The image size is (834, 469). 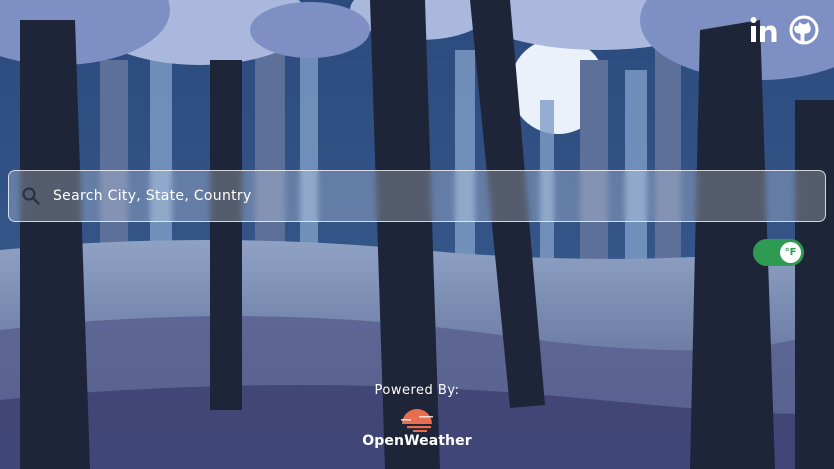 What do you see at coordinates (417, 441) in the screenshot?
I see `openweather-wordmark: OpenWeather` at bounding box center [417, 441].